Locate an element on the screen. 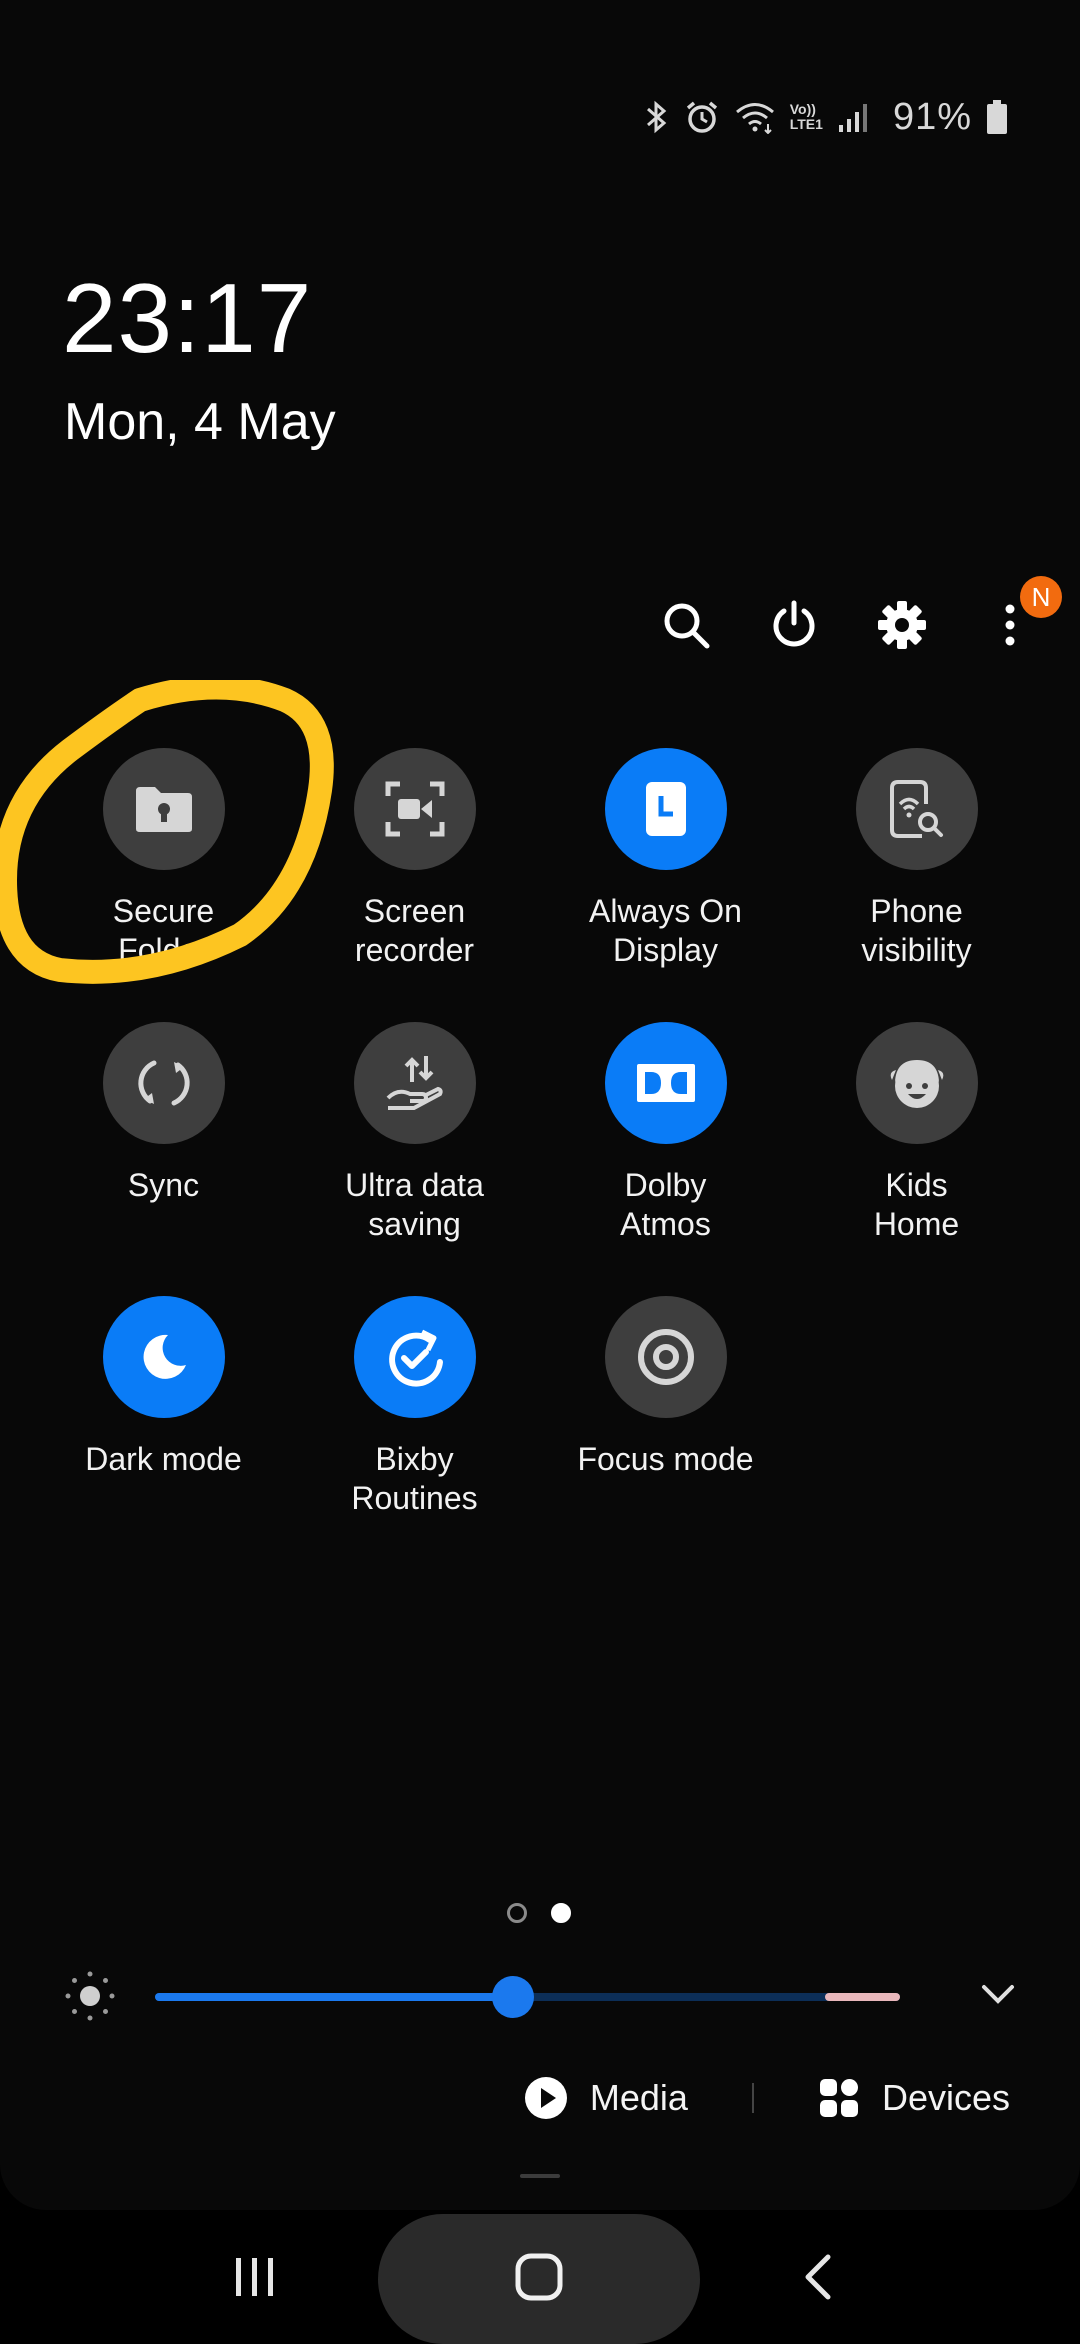 Image resolution: width=1080 pixels, height=2344 pixels. search-button is located at coordinates (686, 625).